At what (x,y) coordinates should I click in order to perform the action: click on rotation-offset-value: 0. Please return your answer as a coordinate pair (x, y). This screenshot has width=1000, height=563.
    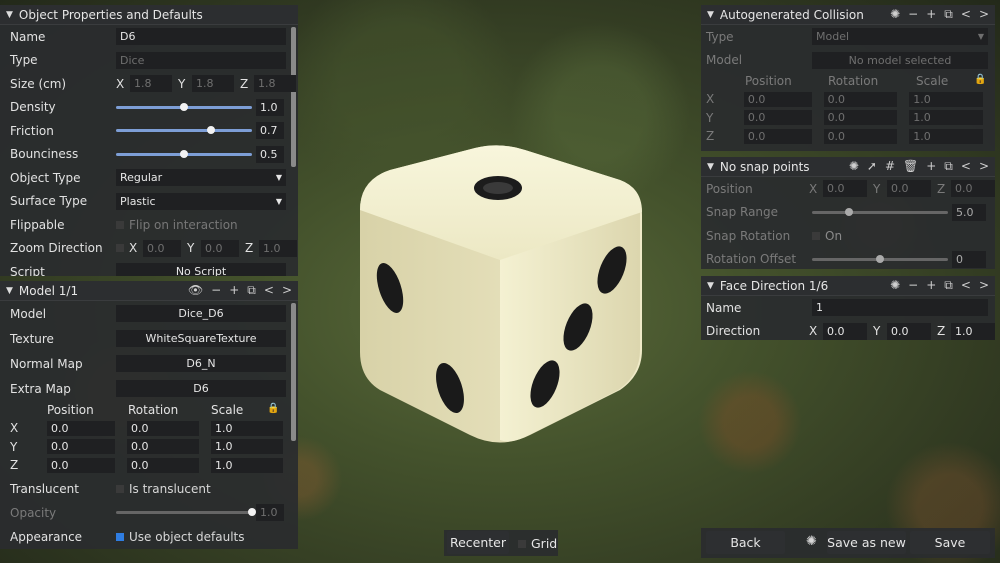
    Looking at the image, I should click on (969, 259).